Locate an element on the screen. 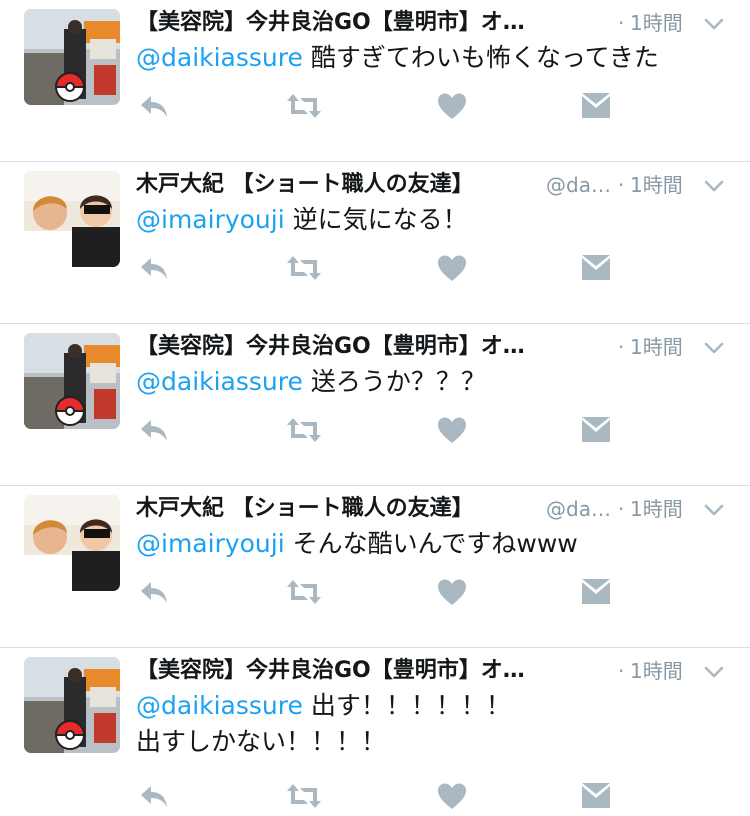 This screenshot has width=750, height=816. tweet-body: そんな酷いんですねwww is located at coordinates (431, 543).